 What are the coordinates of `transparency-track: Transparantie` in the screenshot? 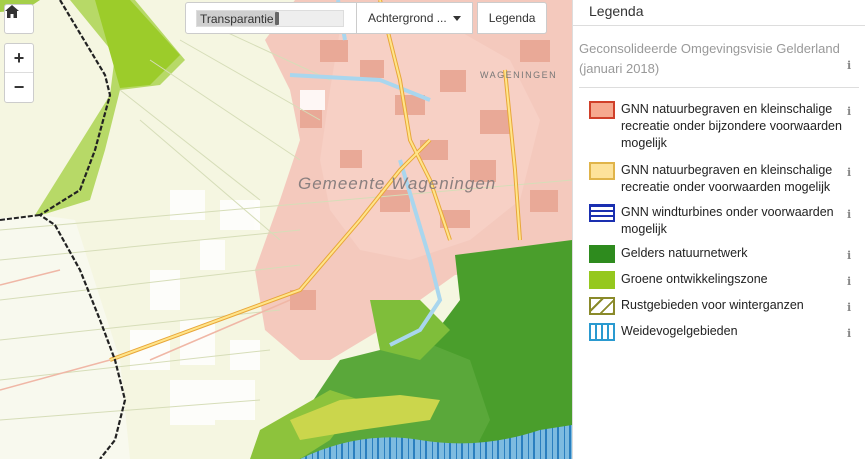 It's located at (270, 18).